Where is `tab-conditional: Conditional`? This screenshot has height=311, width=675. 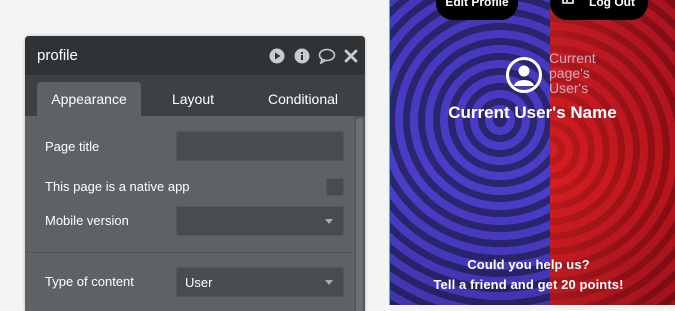
tab-conditional: Conditional is located at coordinates (303, 99).